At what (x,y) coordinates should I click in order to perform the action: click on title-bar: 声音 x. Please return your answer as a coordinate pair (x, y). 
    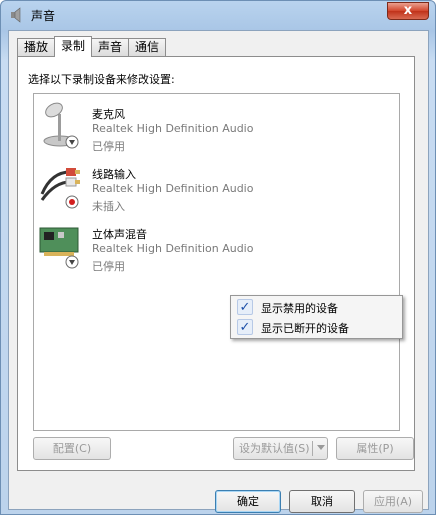
    Looking at the image, I should click on (218, 15).